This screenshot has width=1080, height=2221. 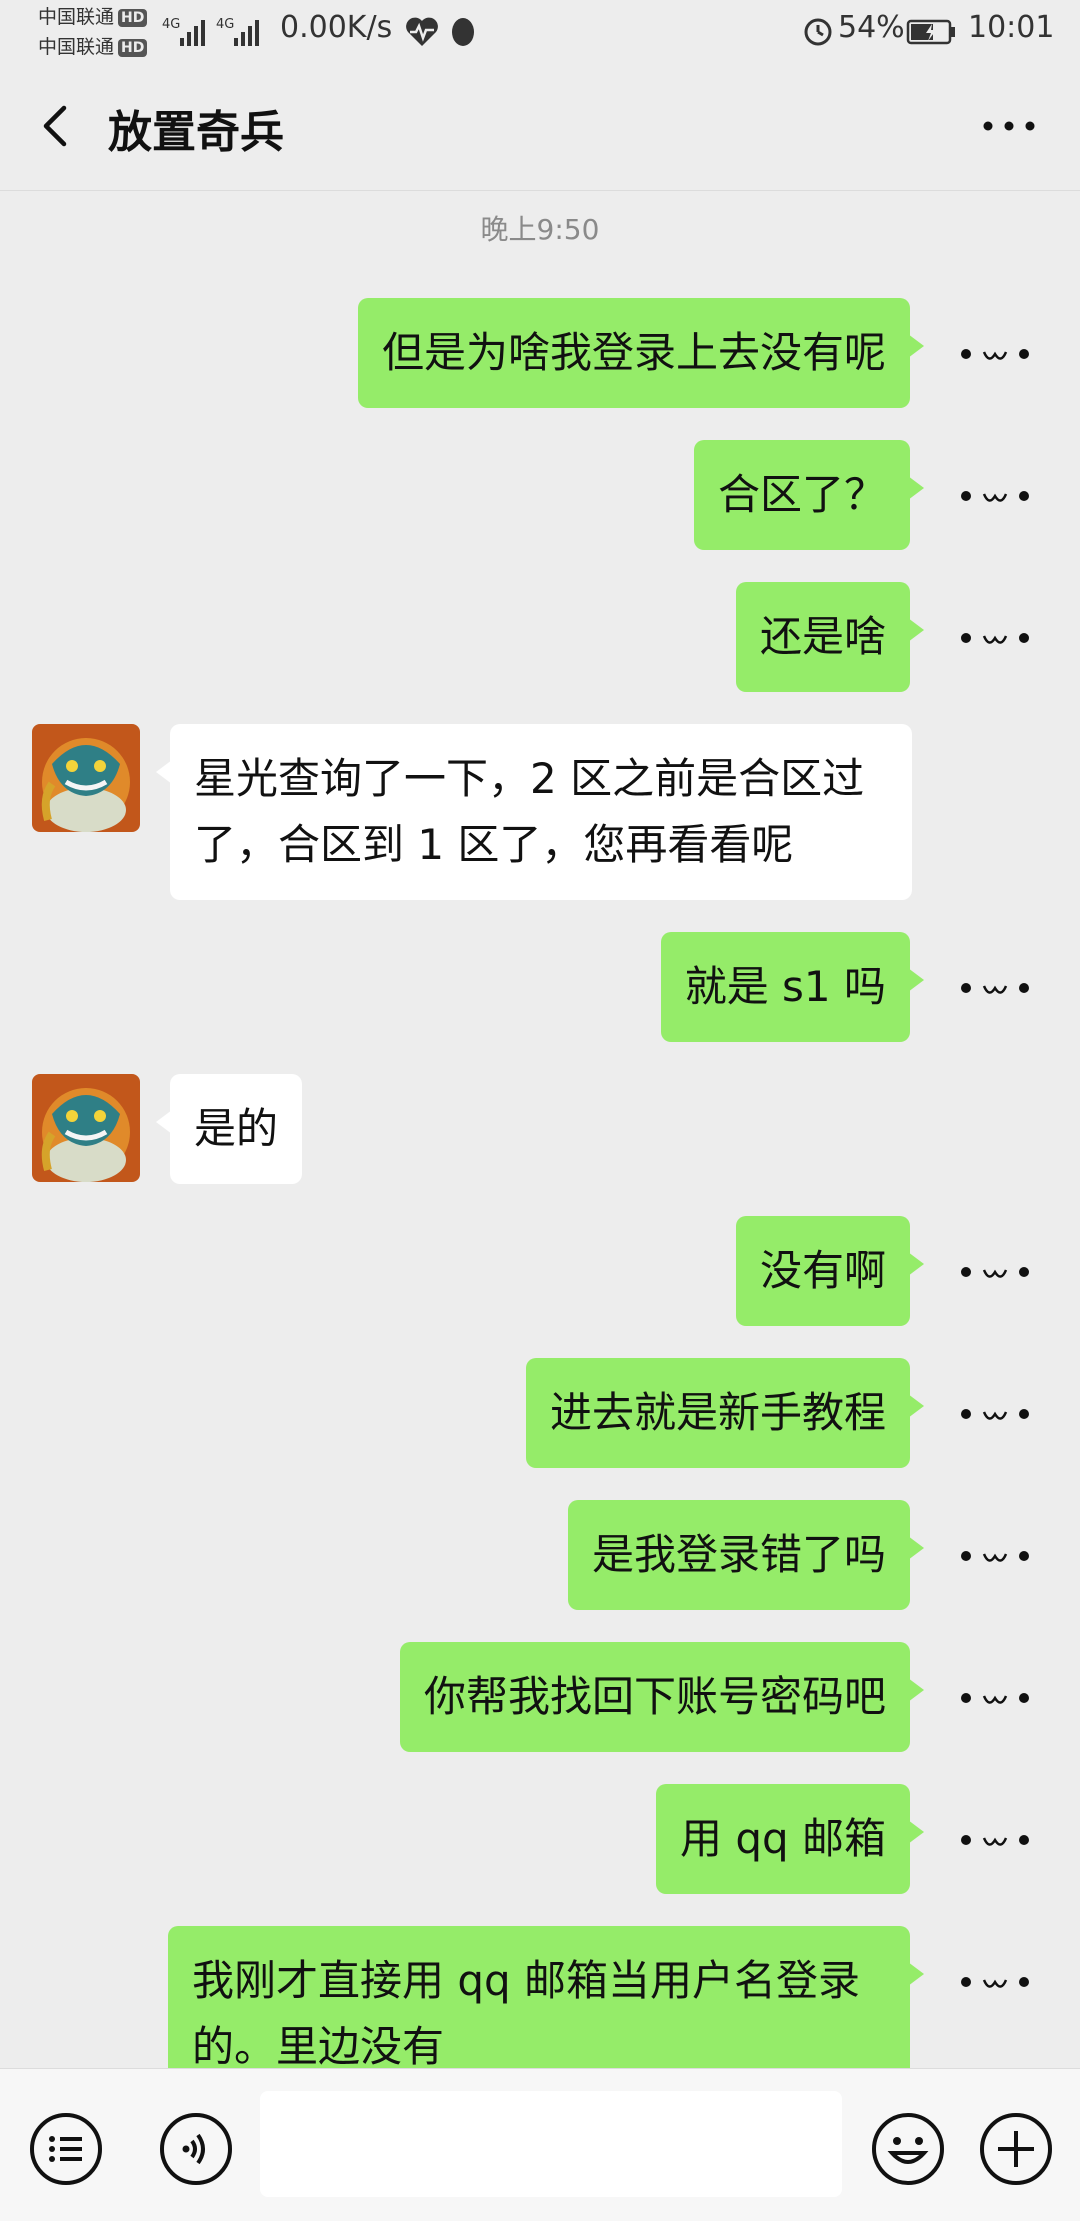 I want to click on emoji-icon, so click(x=908, y=2149).